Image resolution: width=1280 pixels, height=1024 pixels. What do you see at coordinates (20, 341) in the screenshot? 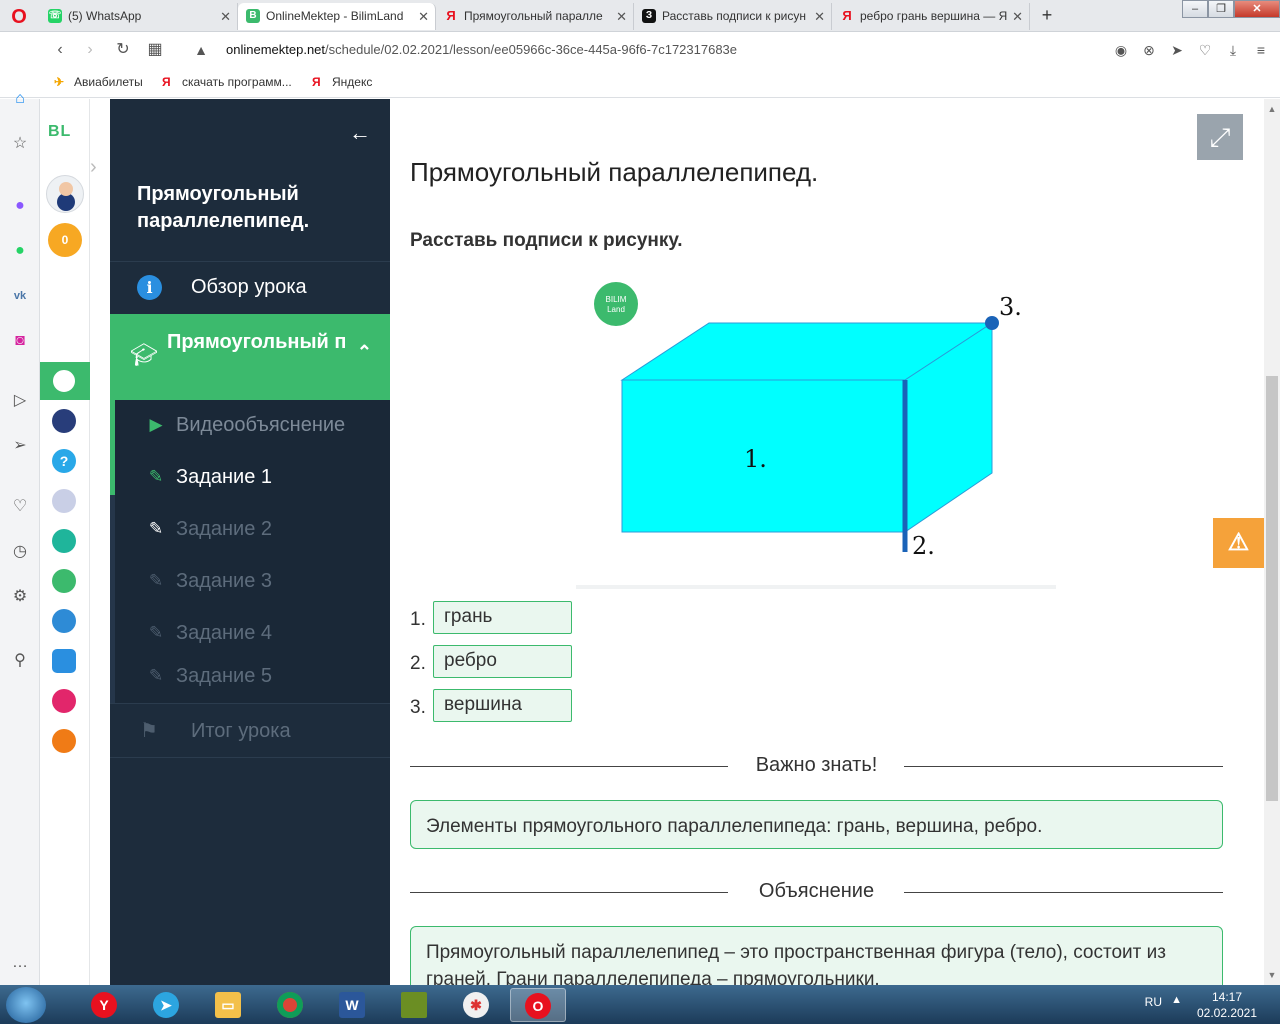
I see `instagram-icon: ◙` at bounding box center [20, 341].